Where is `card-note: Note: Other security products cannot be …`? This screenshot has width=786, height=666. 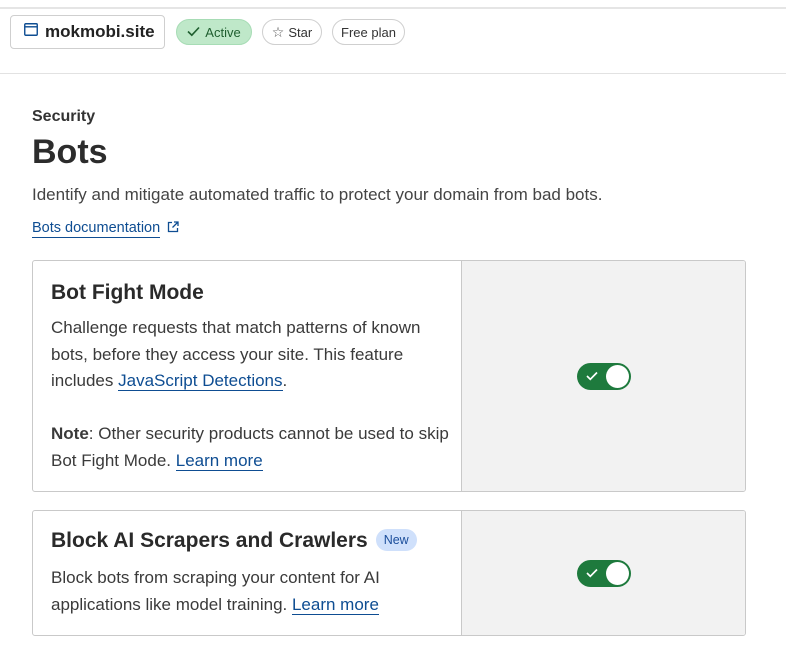 card-note: Note: Other security products cannot be … is located at coordinates (251, 447).